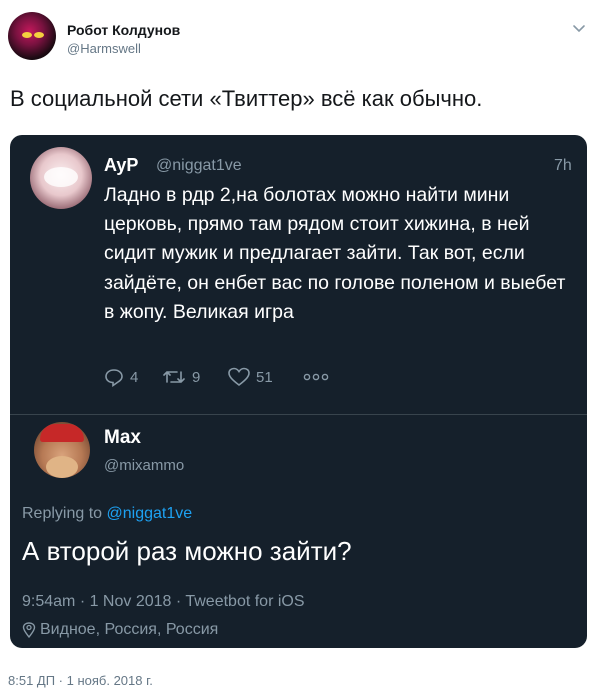  What do you see at coordinates (62, 450) in the screenshot?
I see `reply-avatar` at bounding box center [62, 450].